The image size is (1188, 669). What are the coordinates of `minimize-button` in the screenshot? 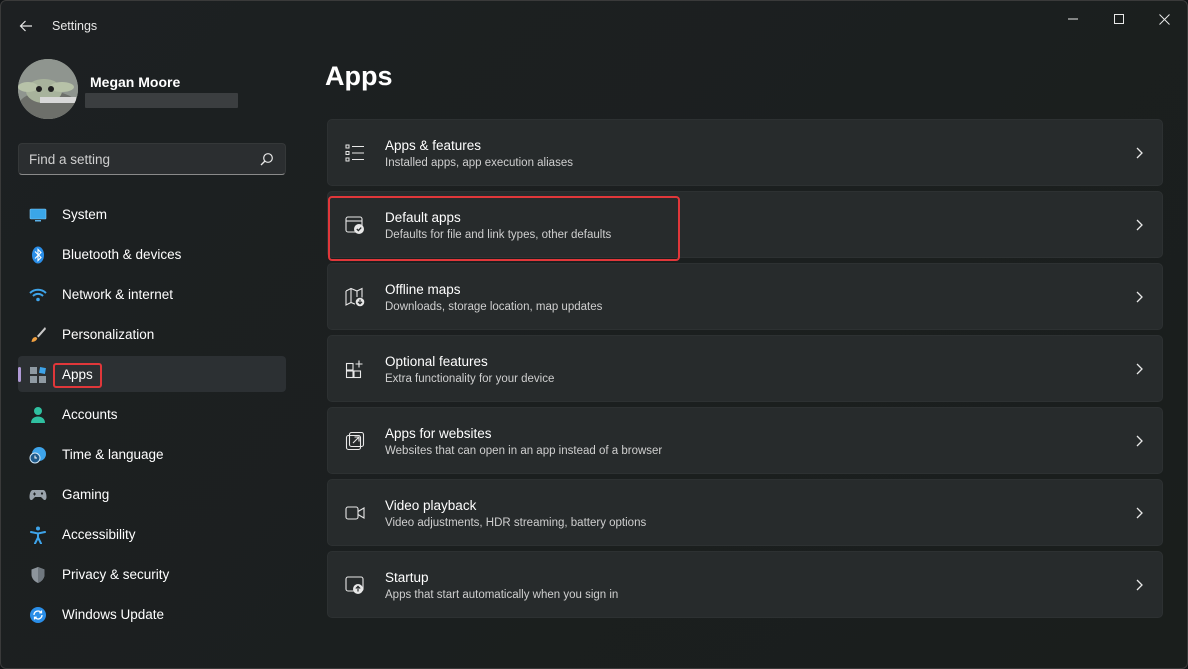 It's located at (1073, 19).